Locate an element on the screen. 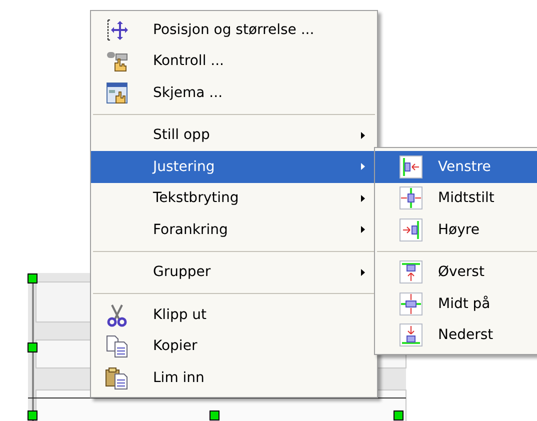  menu-item: Nederst is located at coordinates (456, 335).